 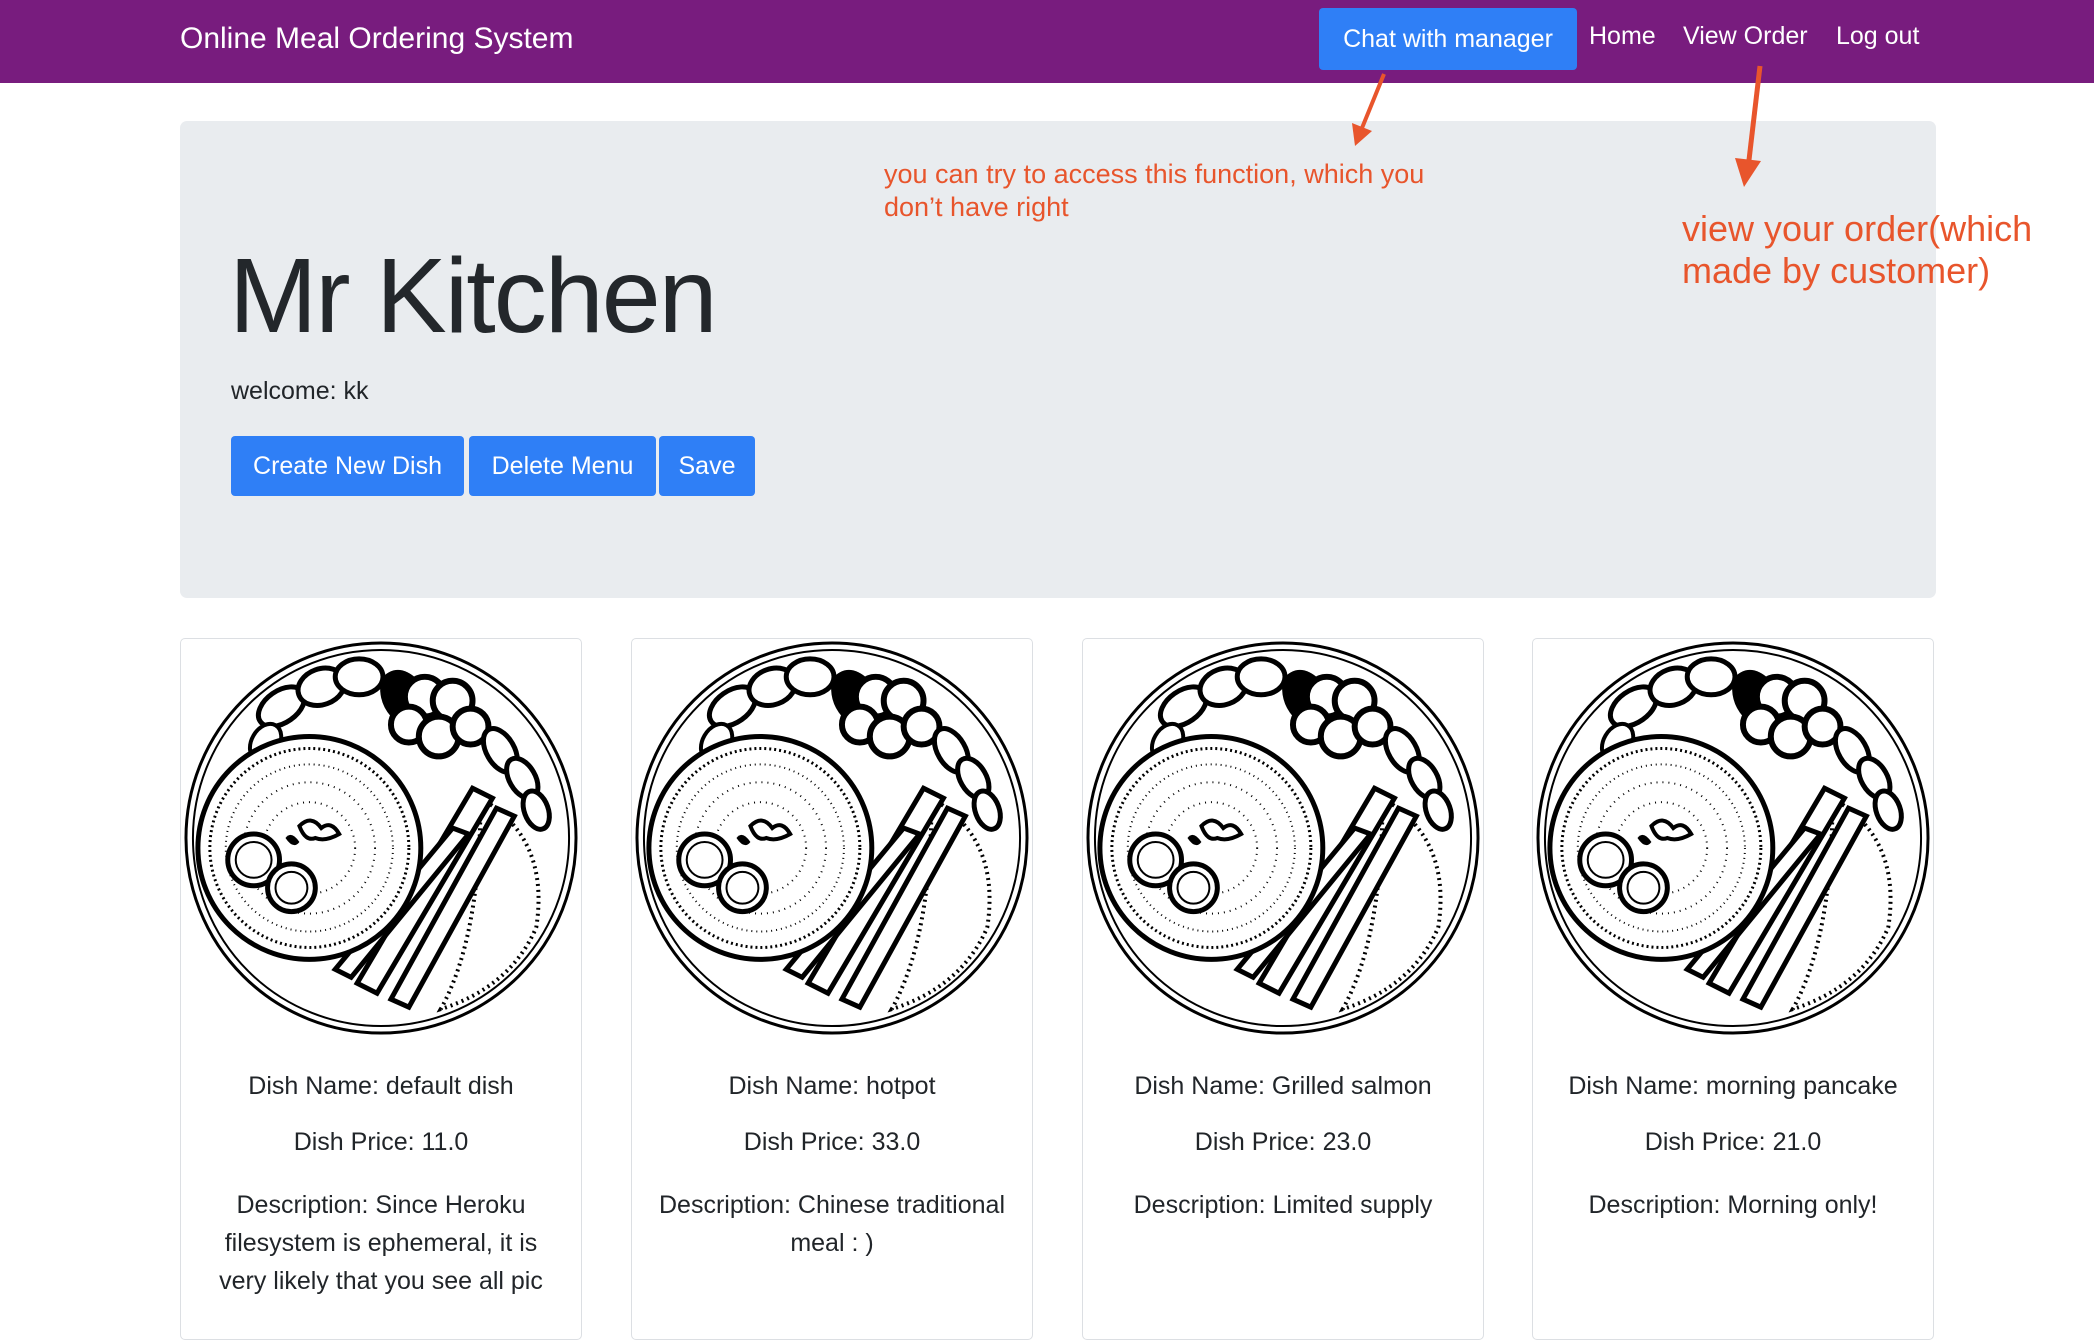 I want to click on dish-description: Description: Morning only!, so click(x=1733, y=1205).